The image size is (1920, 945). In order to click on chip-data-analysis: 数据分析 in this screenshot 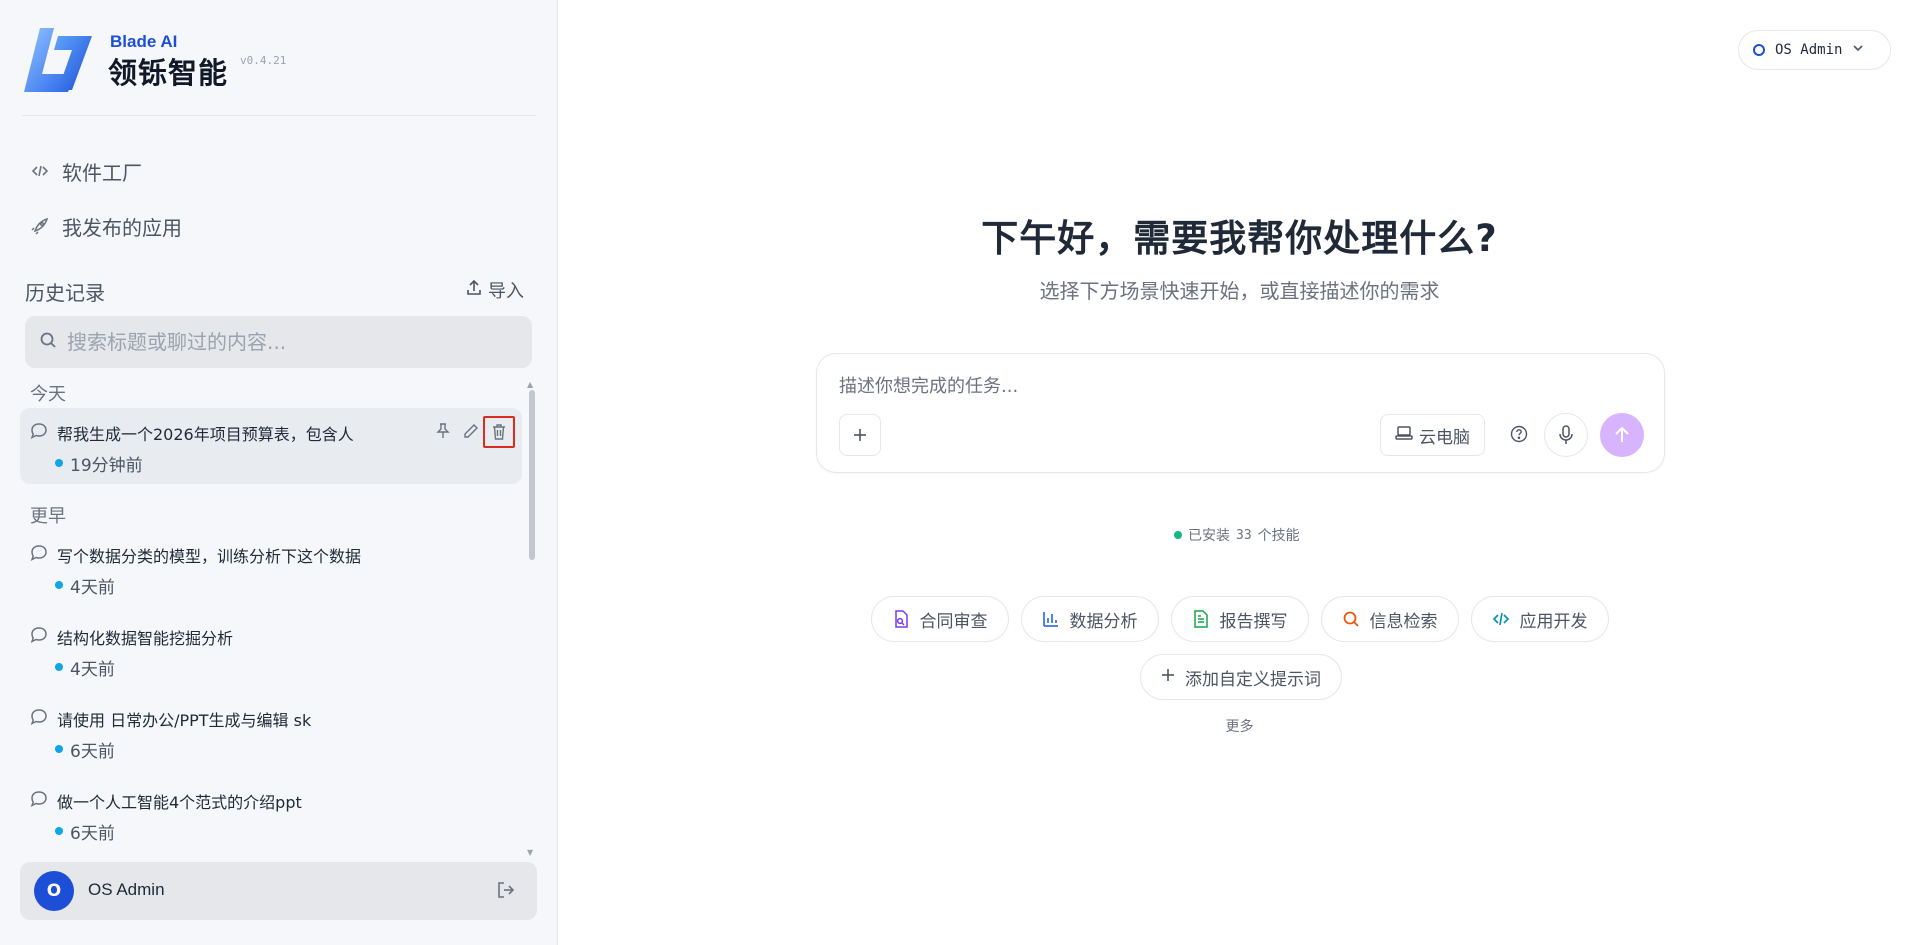, I will do `click(1089, 619)`.